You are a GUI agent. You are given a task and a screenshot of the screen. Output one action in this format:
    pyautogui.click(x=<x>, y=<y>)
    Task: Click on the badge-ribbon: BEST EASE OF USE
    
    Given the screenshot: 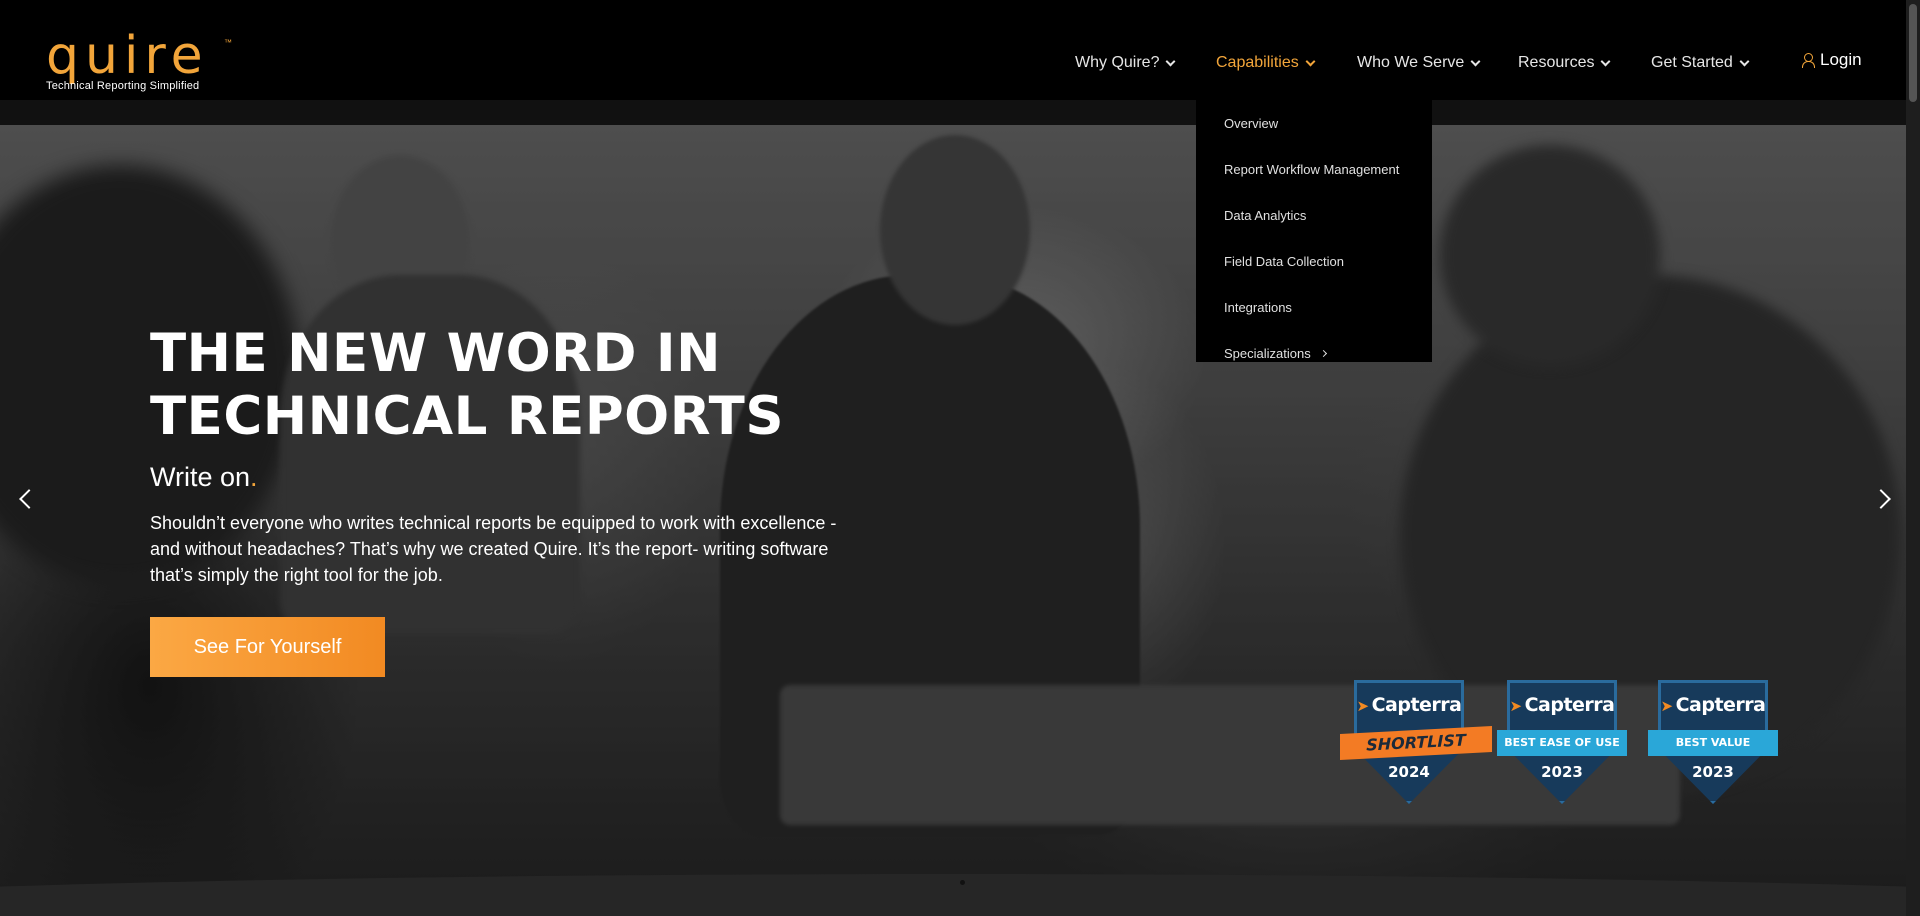 What is the action you would take?
    pyautogui.click(x=1562, y=743)
    